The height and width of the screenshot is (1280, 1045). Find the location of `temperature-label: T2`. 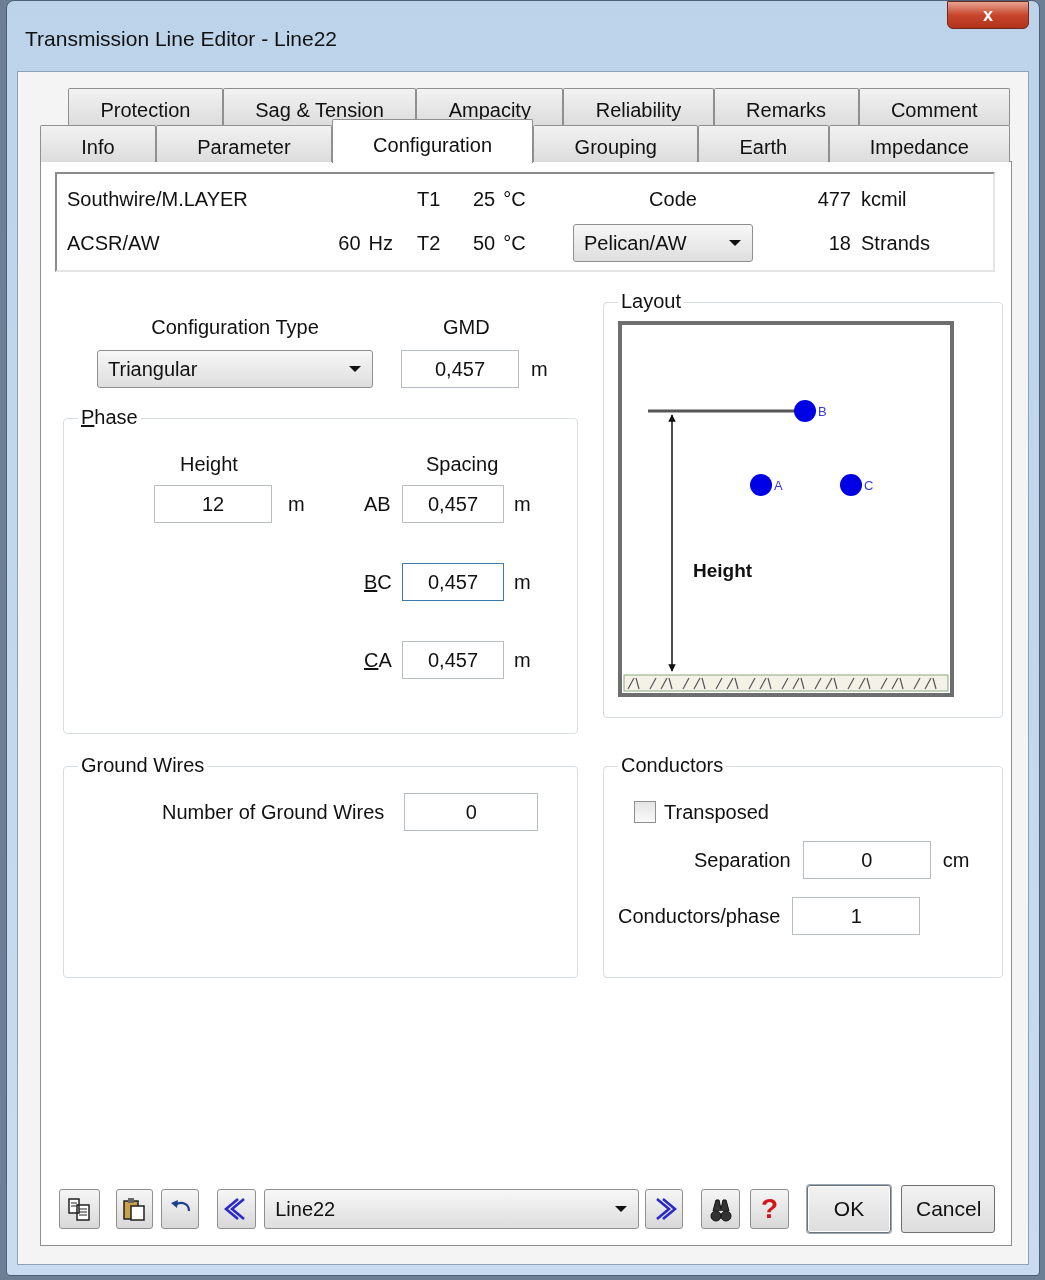

temperature-label: T2 is located at coordinates (429, 243).